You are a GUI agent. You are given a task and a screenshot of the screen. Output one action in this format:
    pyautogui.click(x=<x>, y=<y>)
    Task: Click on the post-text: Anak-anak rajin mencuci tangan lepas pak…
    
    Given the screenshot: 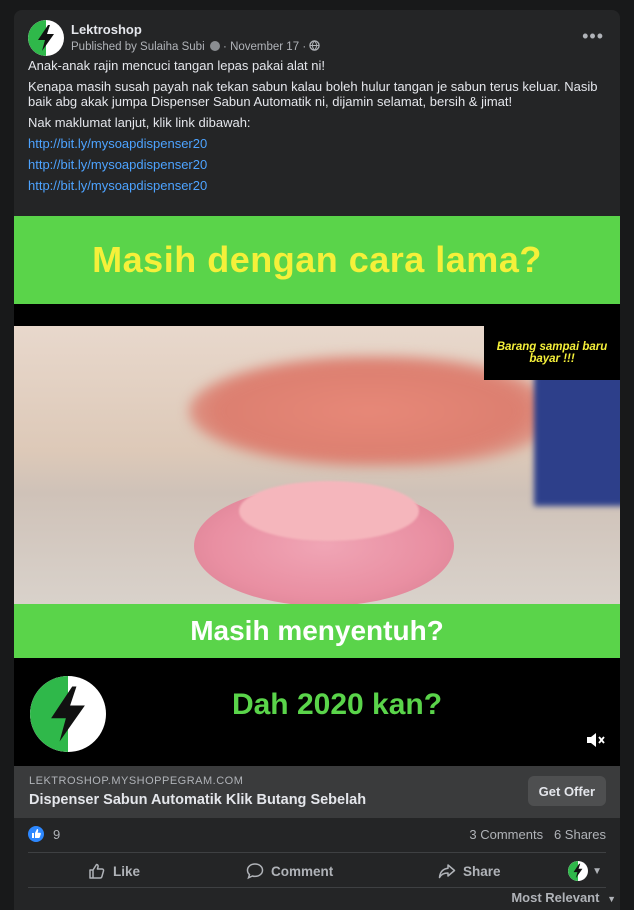 What is the action you would take?
    pyautogui.click(x=318, y=128)
    